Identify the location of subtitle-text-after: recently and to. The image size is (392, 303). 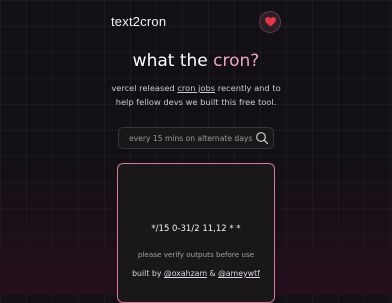
(248, 88).